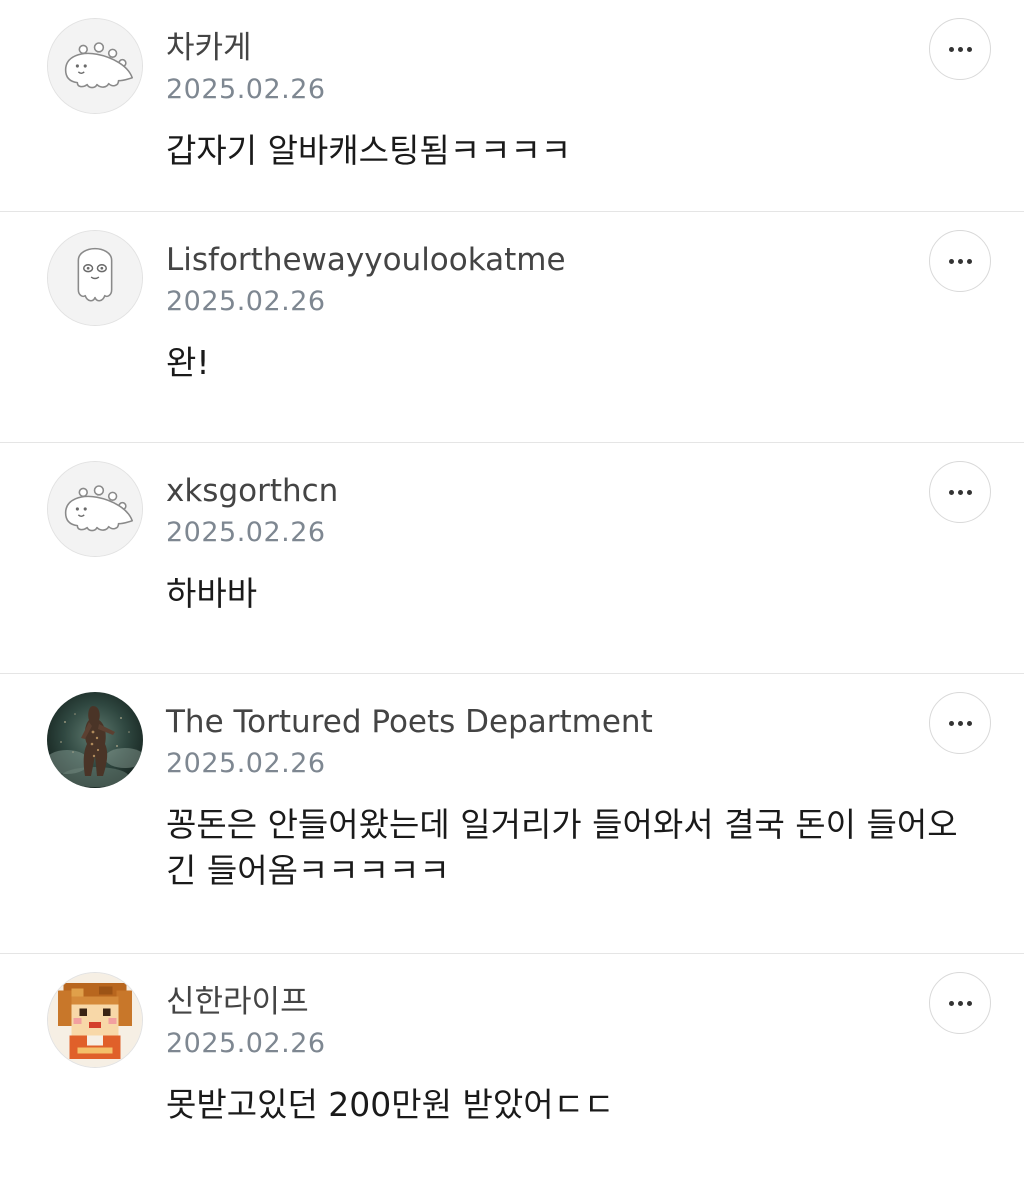 The width and height of the screenshot is (1024, 1182). What do you see at coordinates (237, 1002) in the screenshot?
I see `comment-username: 신한라이프` at bounding box center [237, 1002].